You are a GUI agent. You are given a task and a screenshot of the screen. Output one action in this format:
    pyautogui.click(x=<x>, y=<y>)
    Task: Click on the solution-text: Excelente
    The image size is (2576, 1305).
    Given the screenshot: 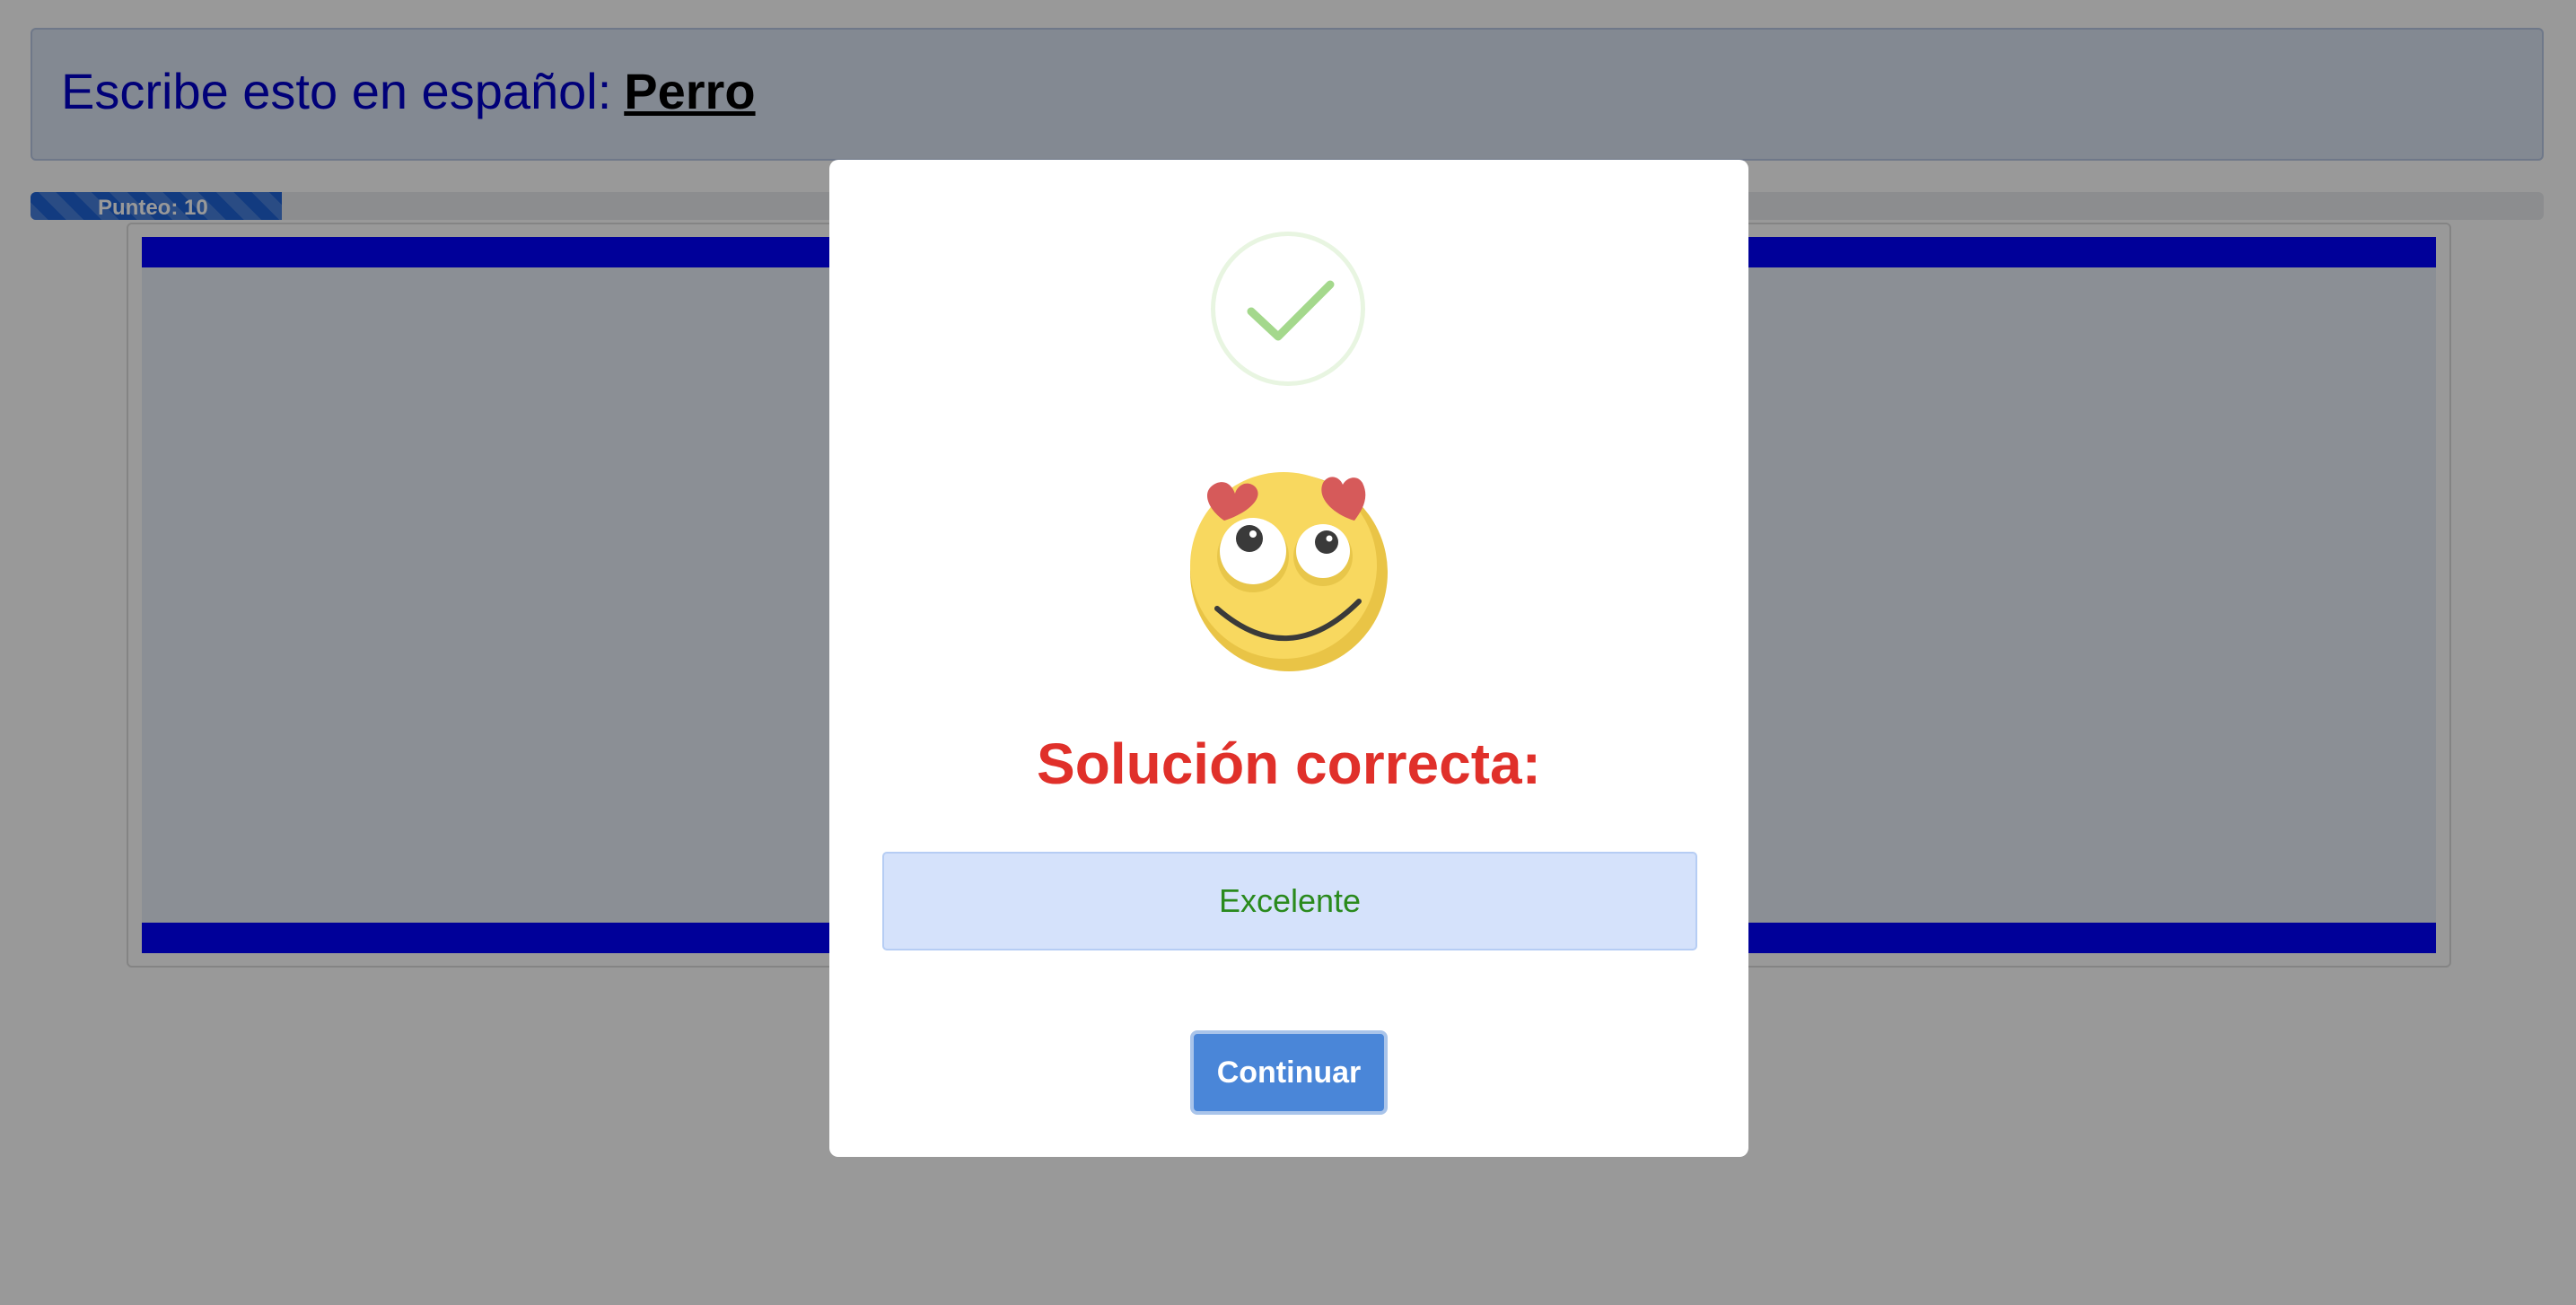 What is the action you would take?
    pyautogui.click(x=1290, y=901)
    